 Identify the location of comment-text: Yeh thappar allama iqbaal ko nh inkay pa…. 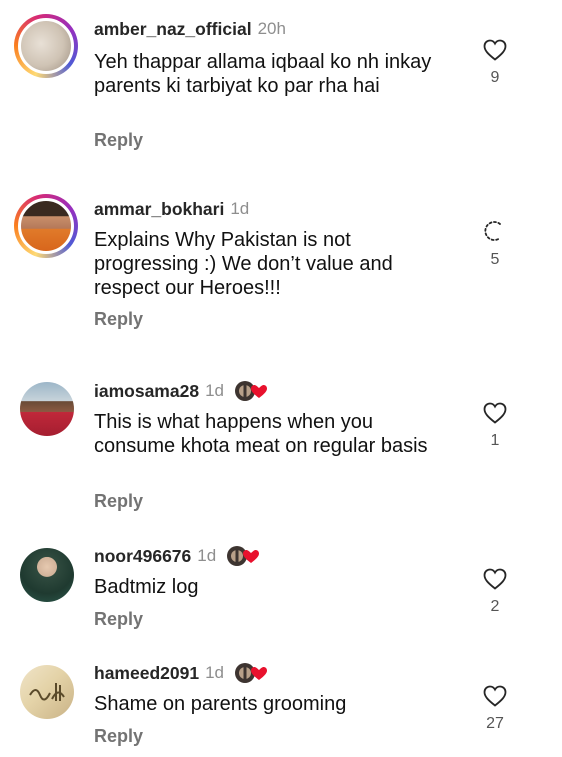
(263, 74).